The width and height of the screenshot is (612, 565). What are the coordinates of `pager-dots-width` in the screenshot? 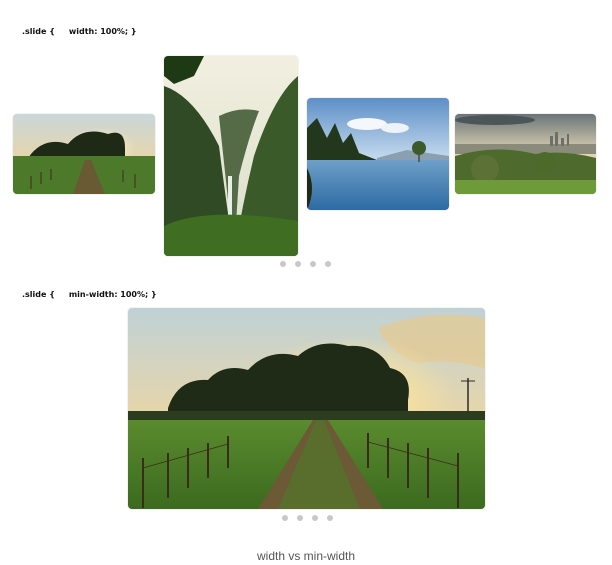 It's located at (305, 264).